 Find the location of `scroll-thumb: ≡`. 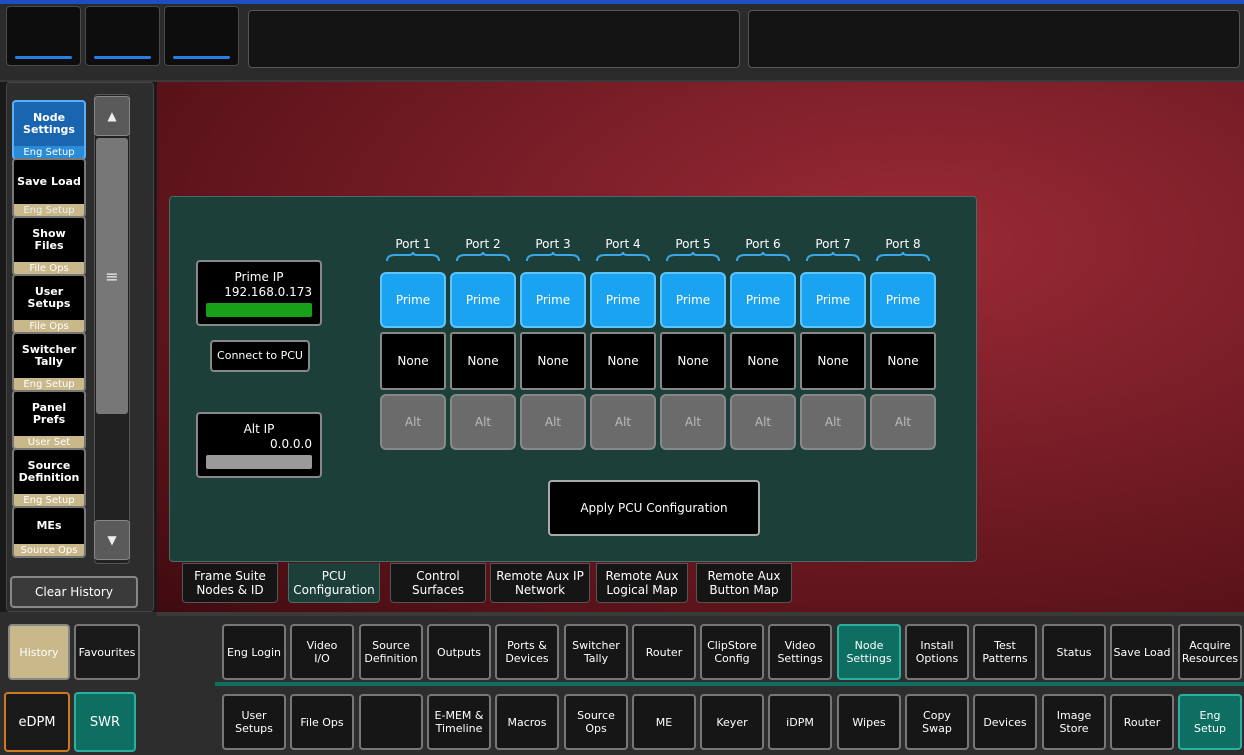

scroll-thumb: ≡ is located at coordinates (112, 276).